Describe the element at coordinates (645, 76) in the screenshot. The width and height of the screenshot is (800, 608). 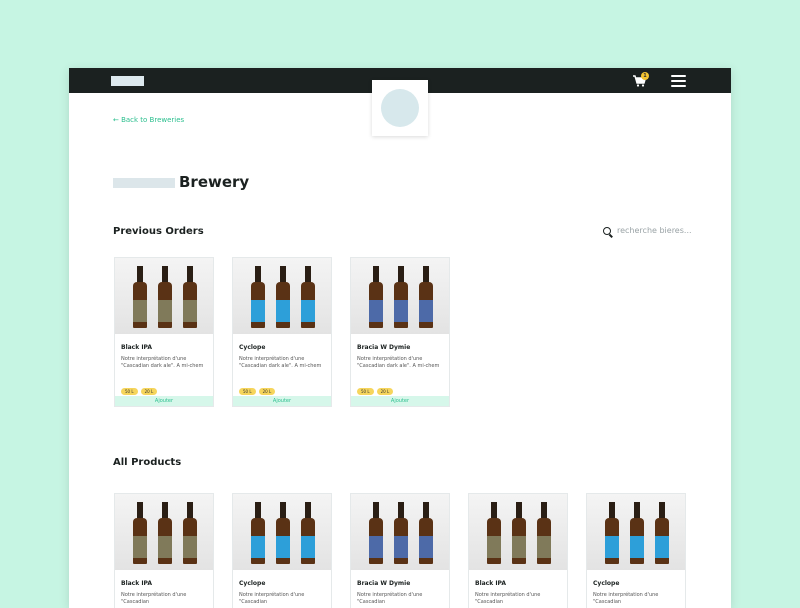
I see `cart-count-badge: 1` at that location.